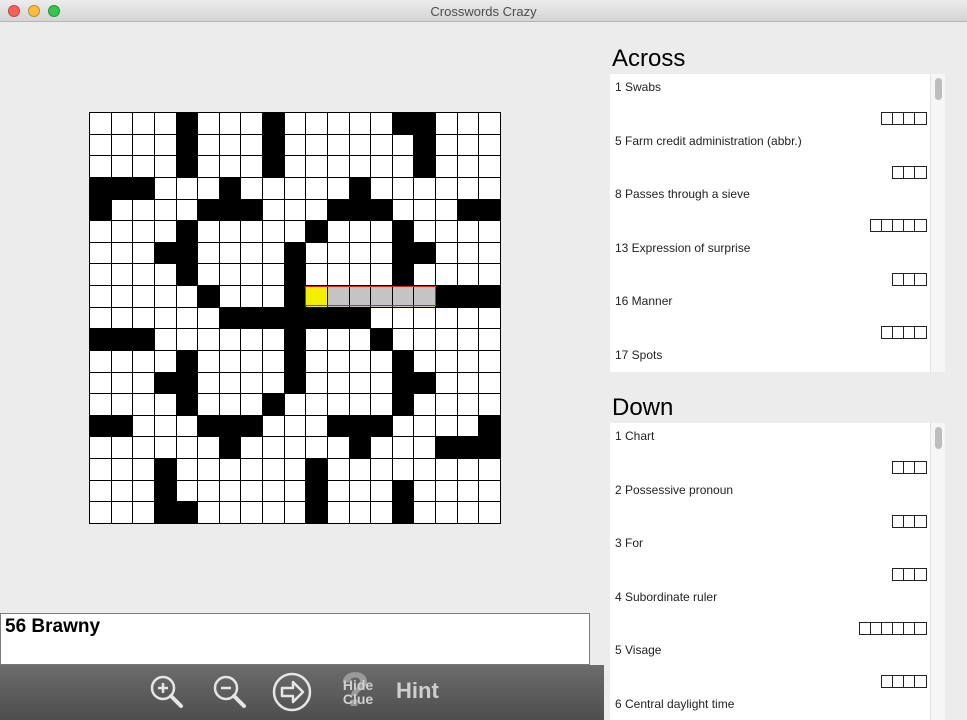 The height and width of the screenshot is (720, 967). What do you see at coordinates (338, 296) in the screenshot?
I see `grid-cell-selected-word` at bounding box center [338, 296].